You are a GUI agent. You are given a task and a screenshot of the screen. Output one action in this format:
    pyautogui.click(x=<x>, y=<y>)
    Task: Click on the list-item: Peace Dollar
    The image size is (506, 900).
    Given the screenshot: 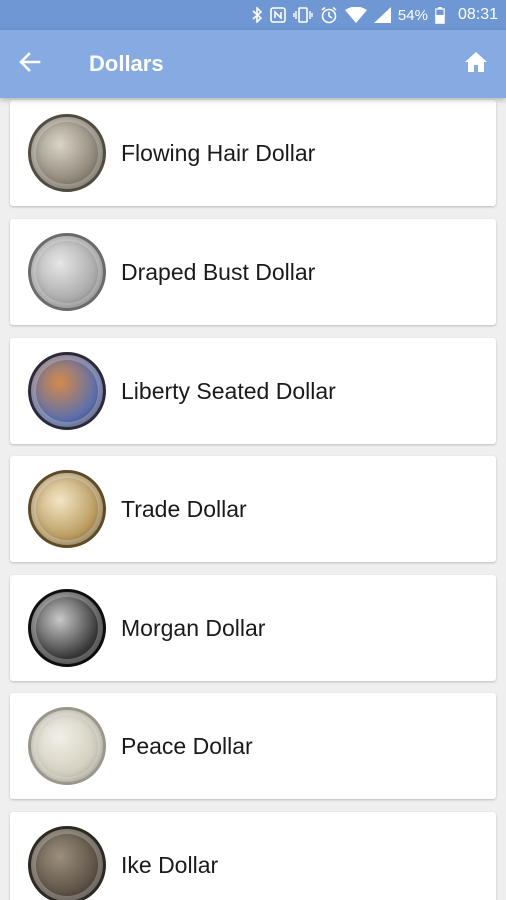 What is the action you would take?
    pyautogui.click(x=253, y=746)
    